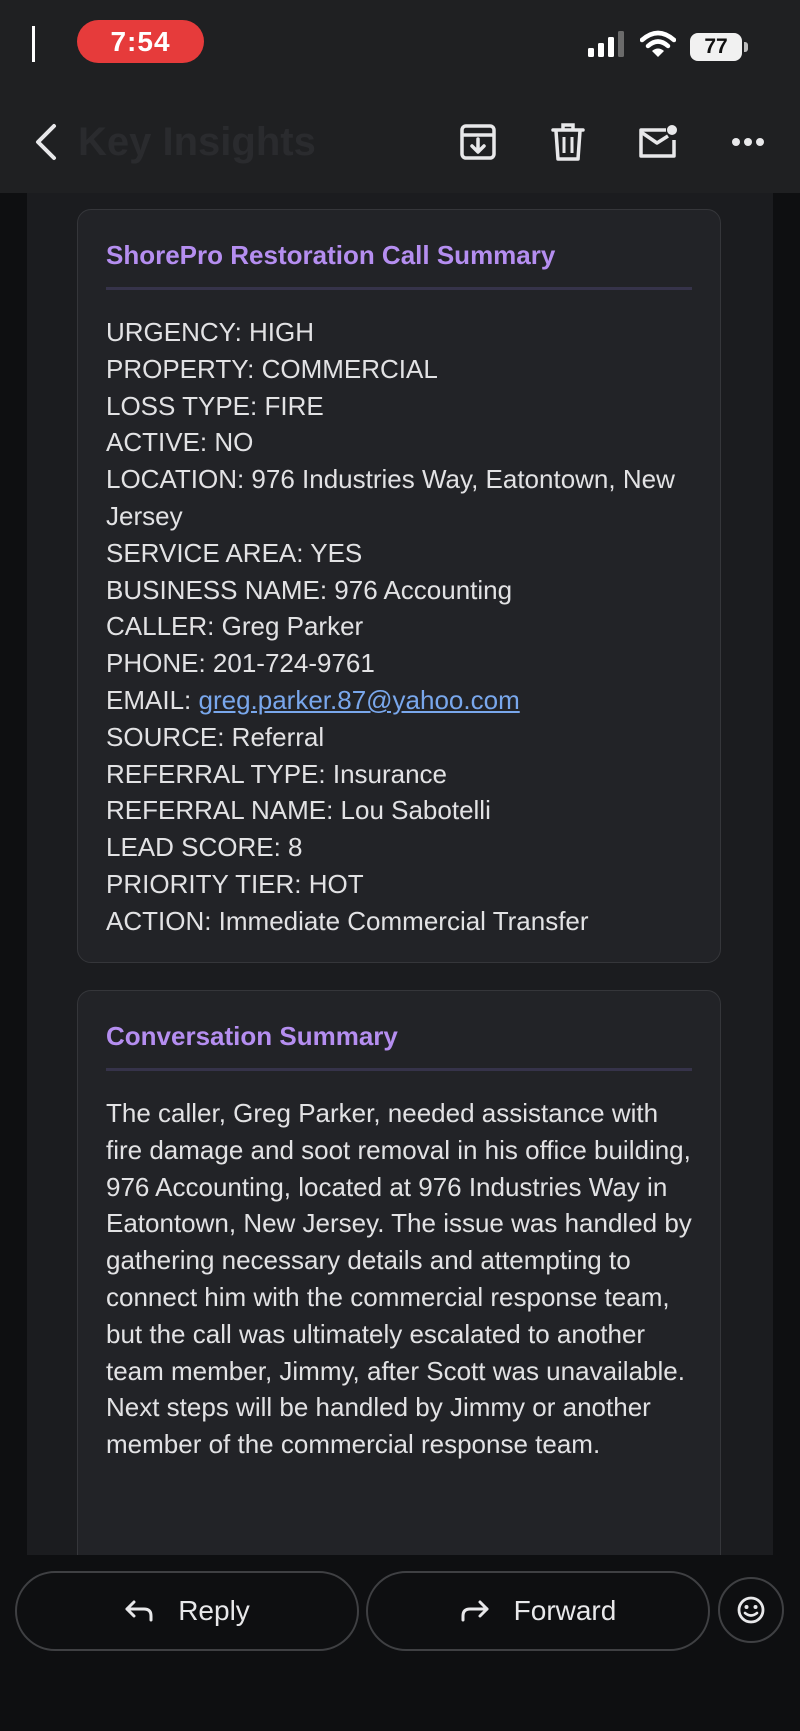 This screenshot has width=800, height=1731. I want to click on archive-icon, so click(478, 142).